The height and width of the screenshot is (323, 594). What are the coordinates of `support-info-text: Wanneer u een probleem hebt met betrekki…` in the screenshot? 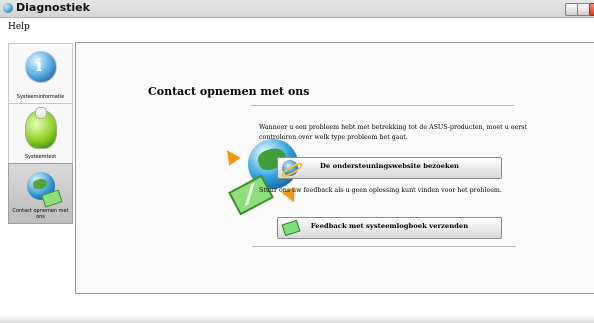 It's located at (393, 132).